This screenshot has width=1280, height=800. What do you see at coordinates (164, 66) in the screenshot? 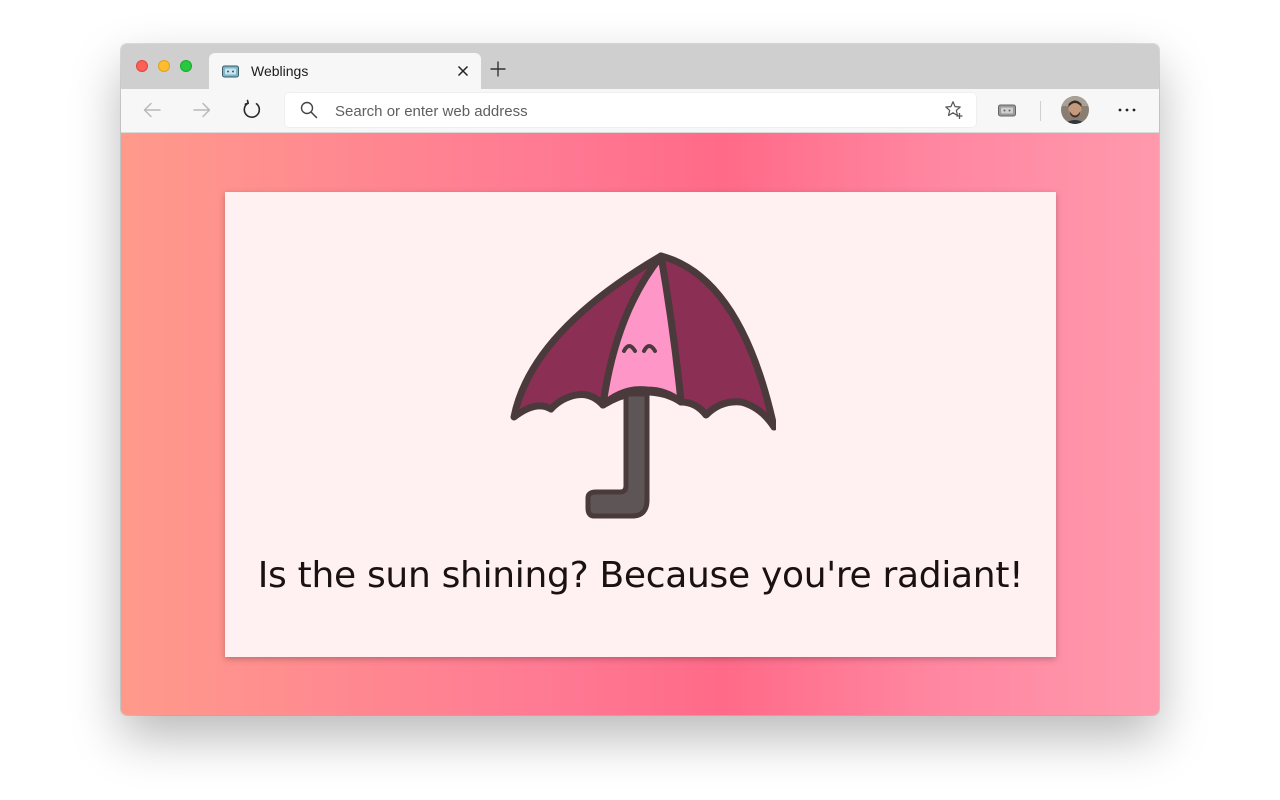
I see `window-minimize-button` at bounding box center [164, 66].